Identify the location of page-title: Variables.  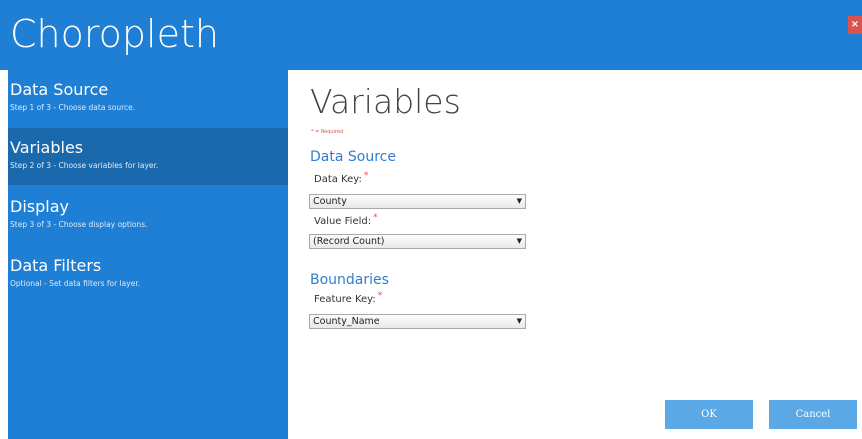
(385, 101).